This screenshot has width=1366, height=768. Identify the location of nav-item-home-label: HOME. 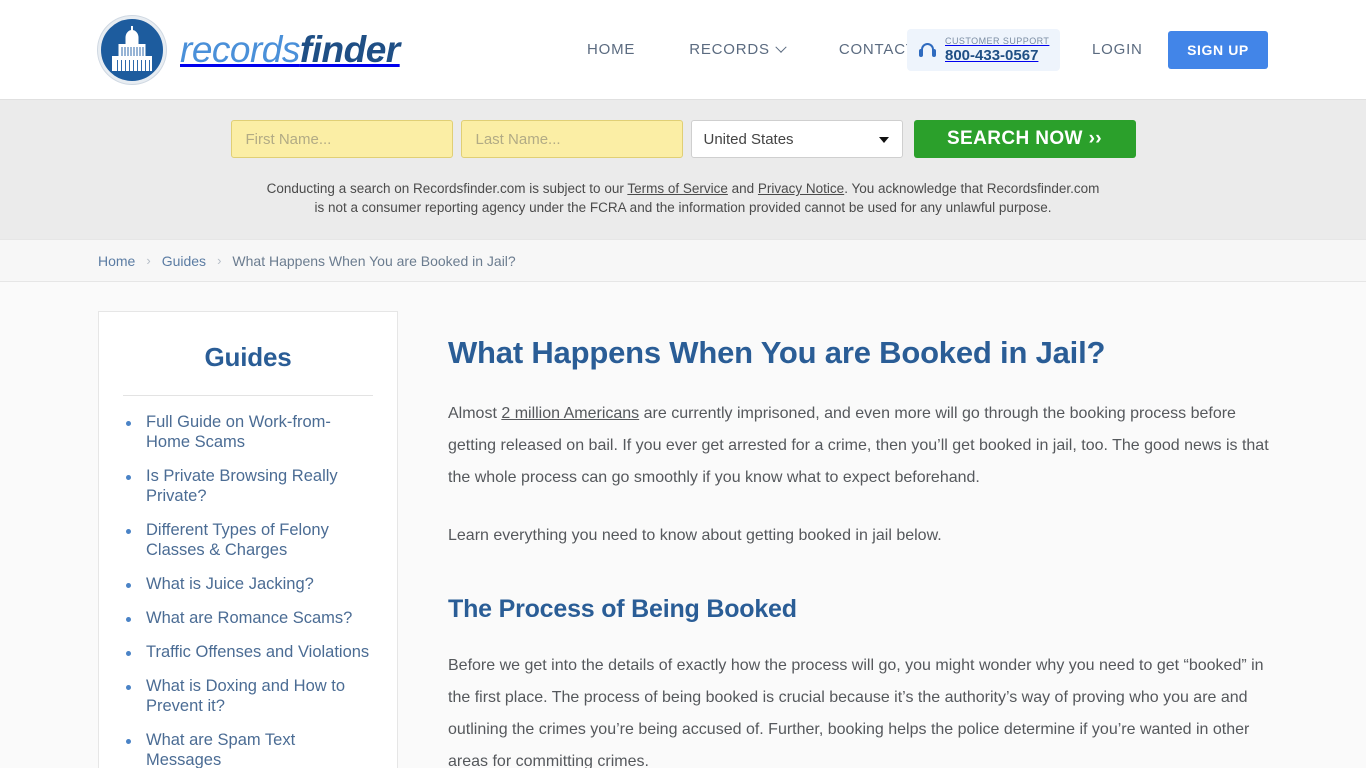
(611, 49).